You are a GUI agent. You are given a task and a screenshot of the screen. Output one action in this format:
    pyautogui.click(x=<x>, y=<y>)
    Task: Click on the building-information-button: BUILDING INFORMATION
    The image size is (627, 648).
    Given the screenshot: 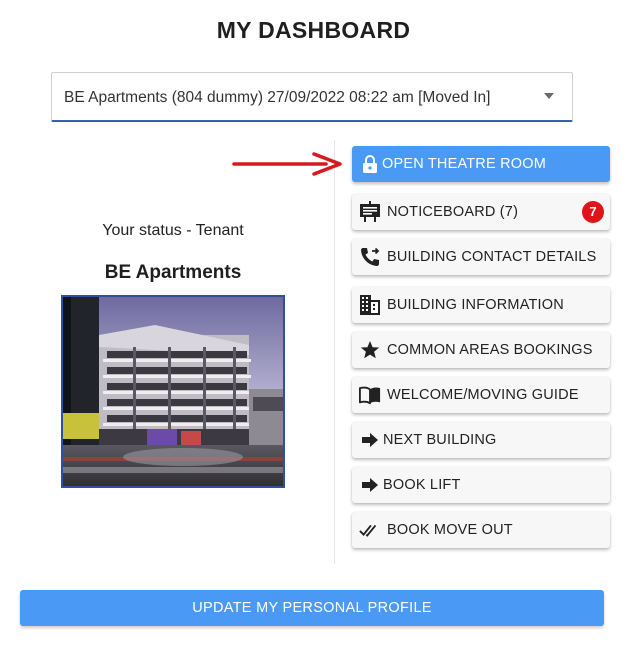 What is the action you would take?
    pyautogui.click(x=481, y=305)
    